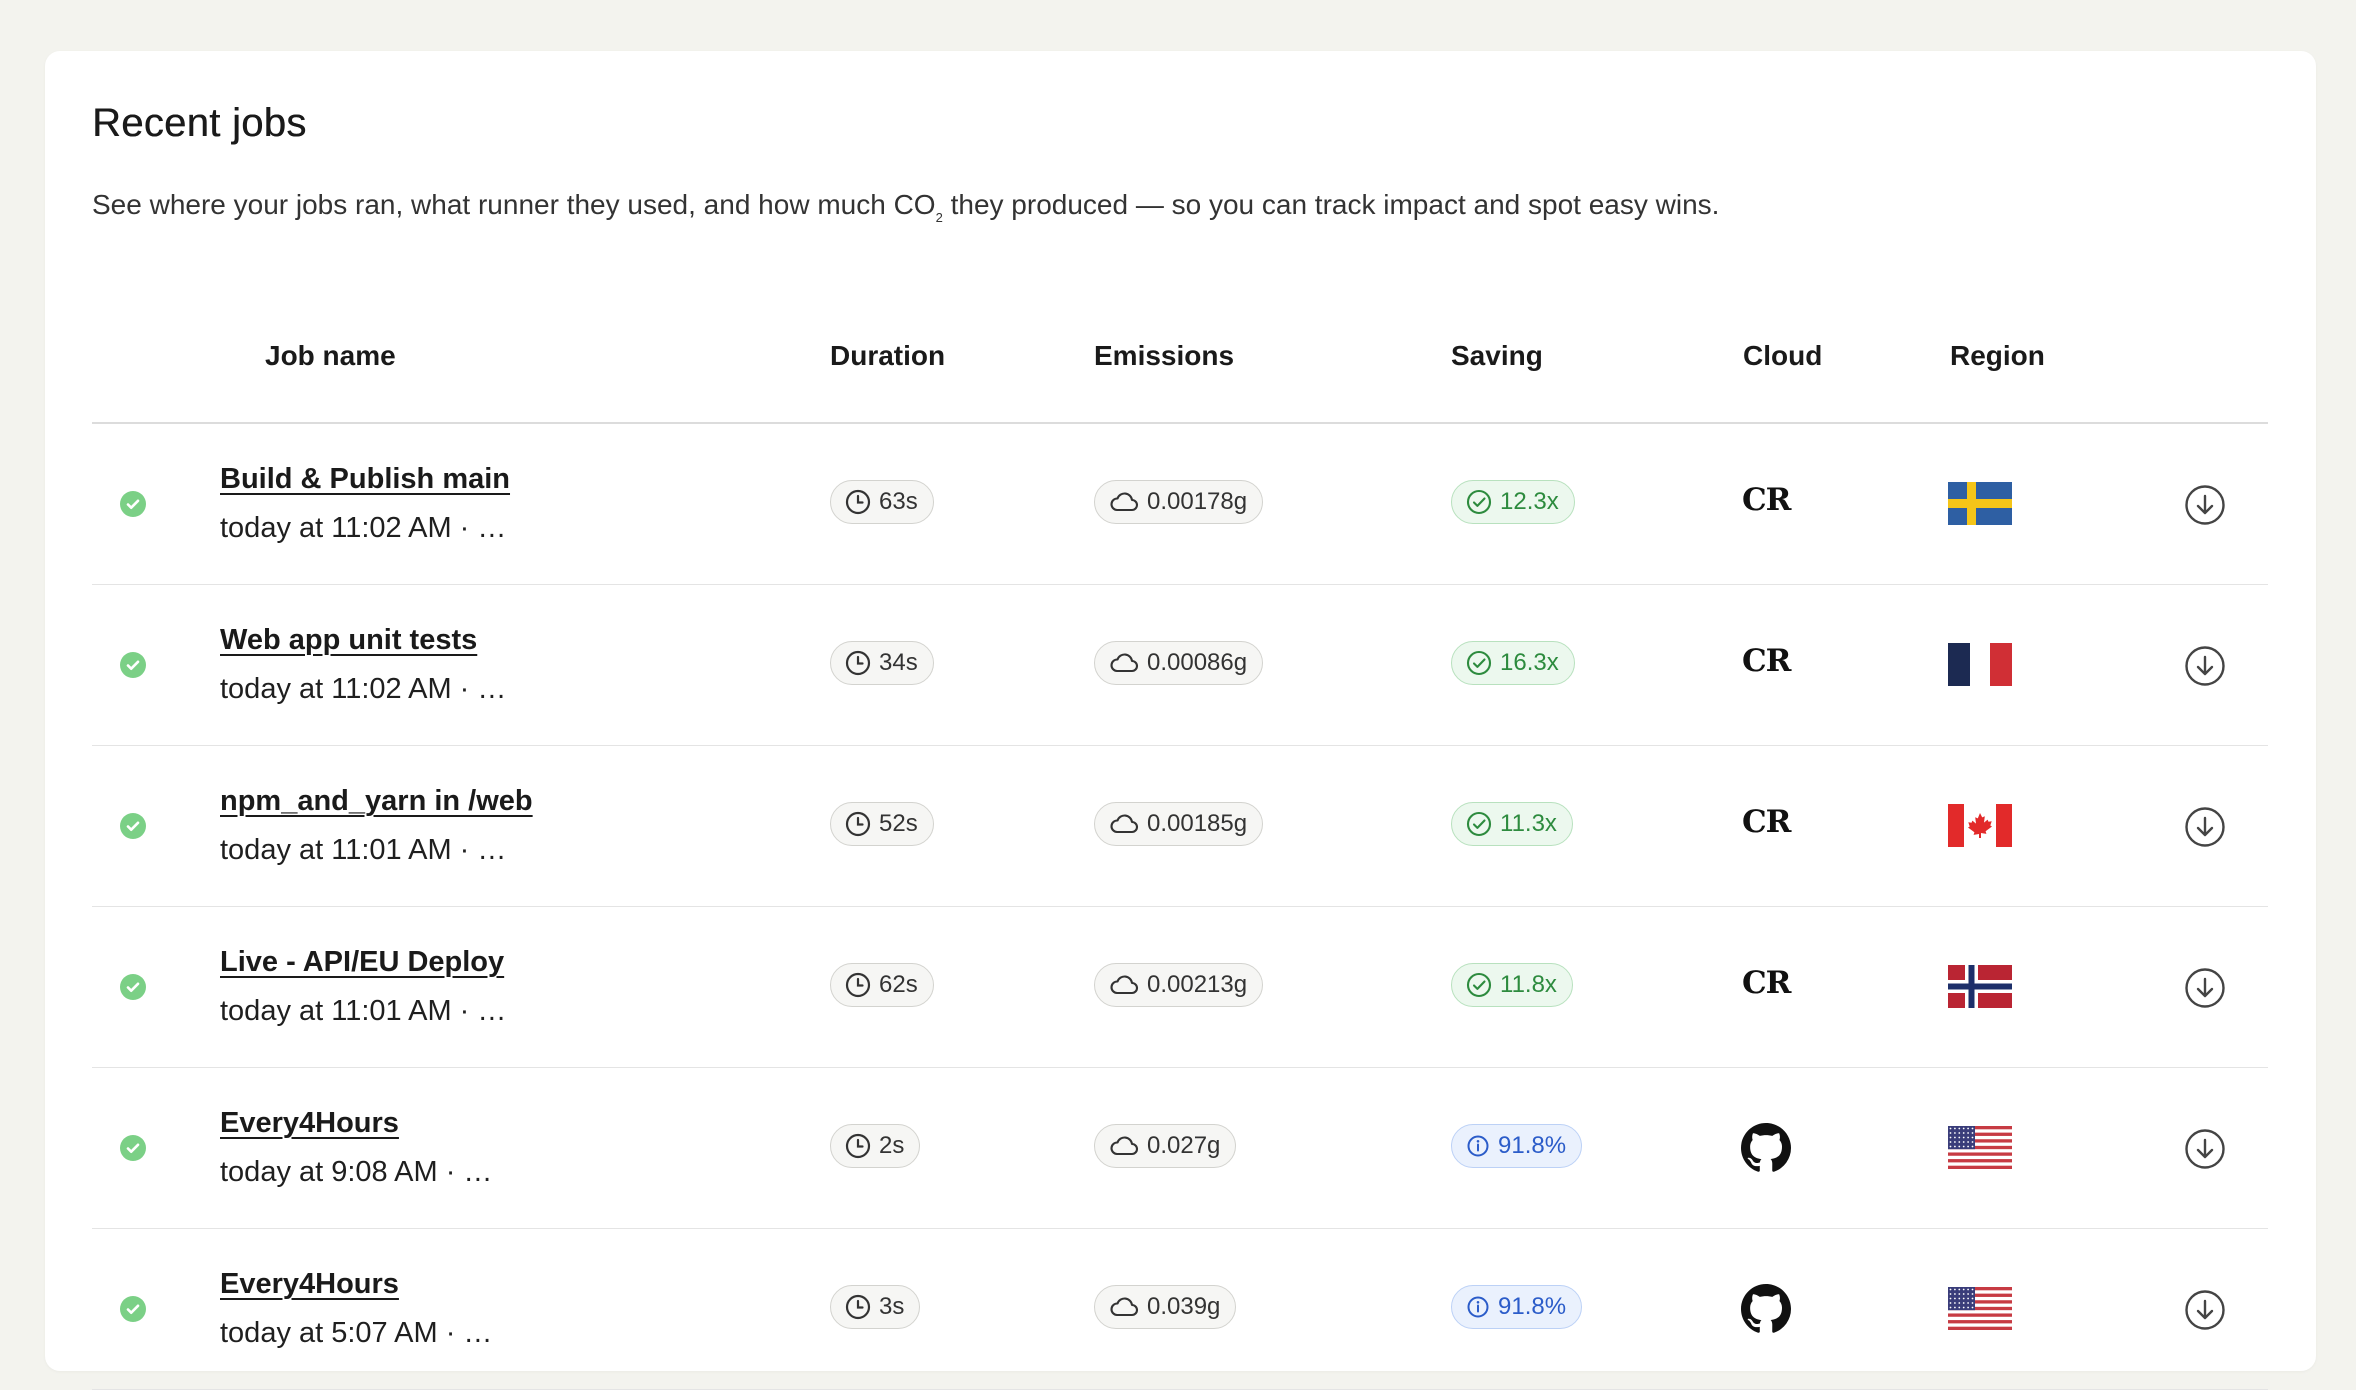 The height and width of the screenshot is (1390, 2356). Describe the element at coordinates (362, 962) in the screenshot. I see `job-name-link: Live - API/EU Deploy` at that location.